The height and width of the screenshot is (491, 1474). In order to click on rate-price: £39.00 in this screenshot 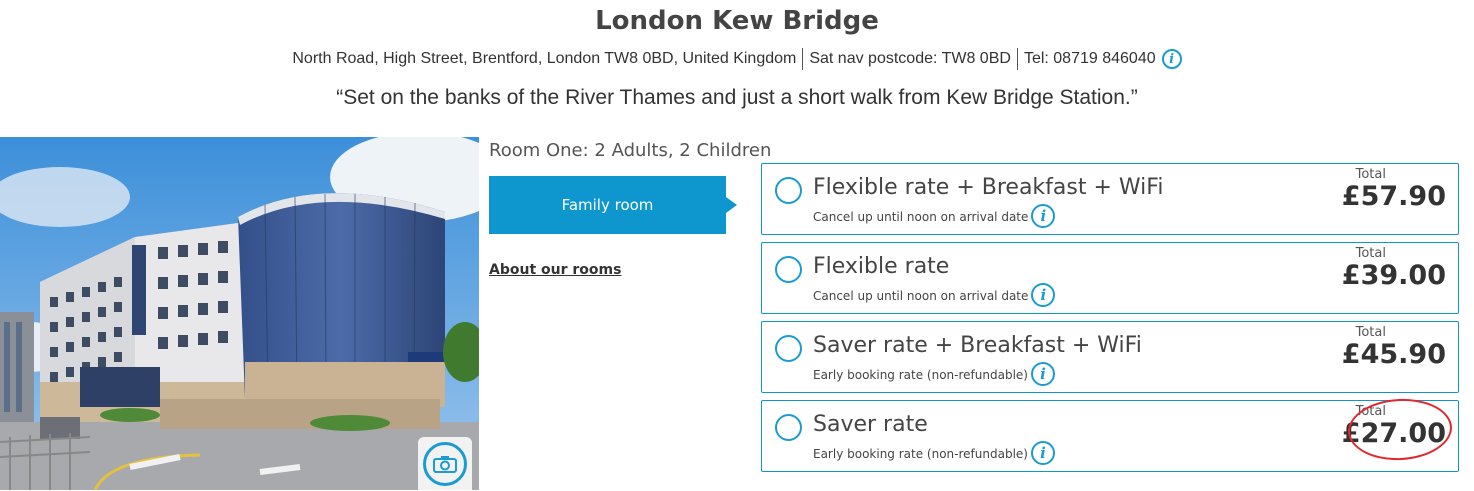, I will do `click(1393, 275)`.